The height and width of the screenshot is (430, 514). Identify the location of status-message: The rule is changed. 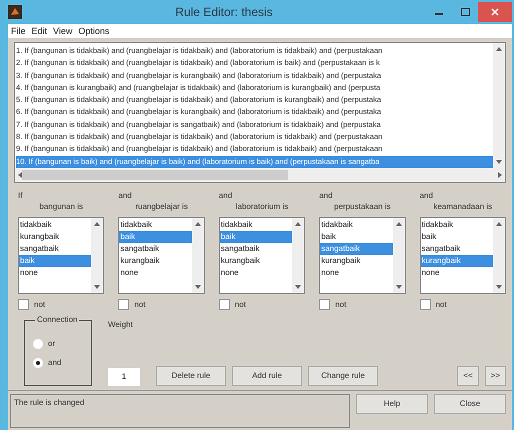
(180, 411).